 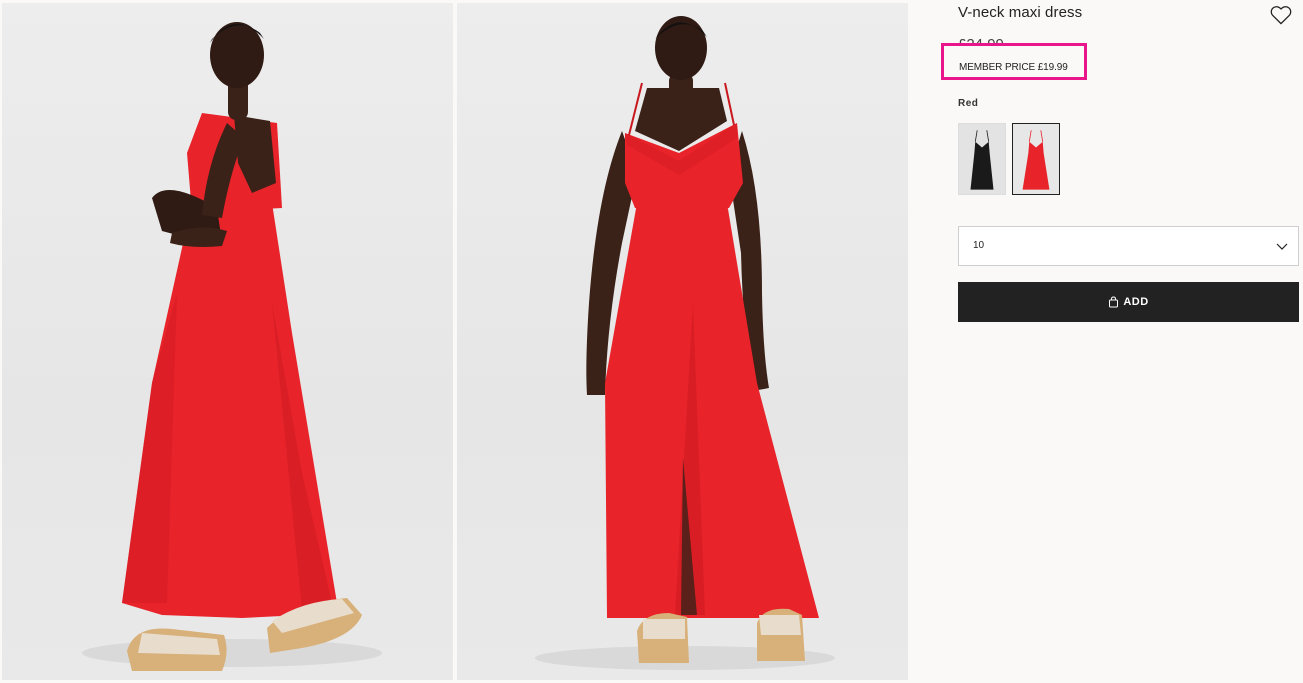 I want to click on selected-color-label: Red, so click(x=968, y=103).